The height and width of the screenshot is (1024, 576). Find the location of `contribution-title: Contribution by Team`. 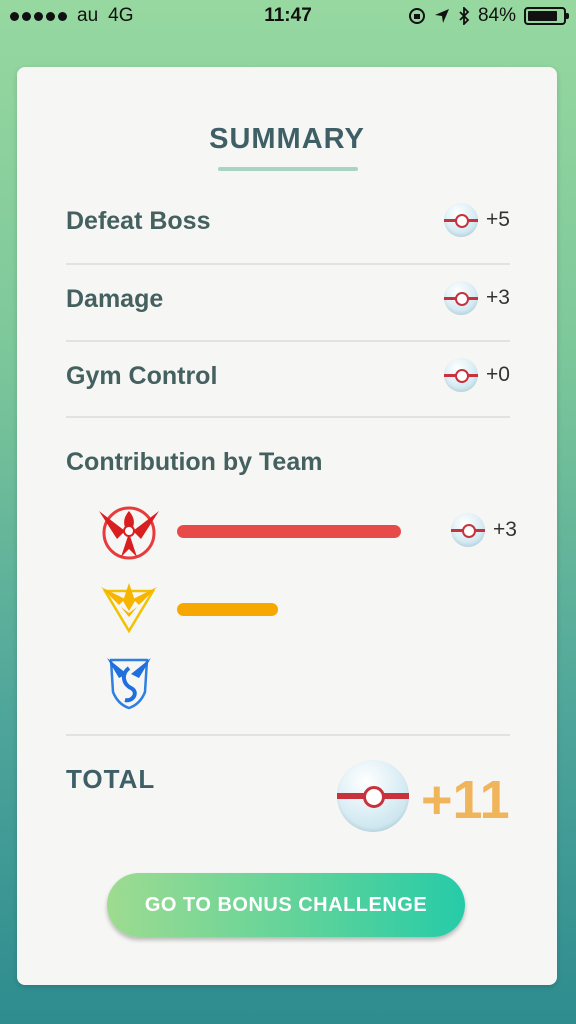

contribution-title: Contribution by Team is located at coordinates (194, 462).